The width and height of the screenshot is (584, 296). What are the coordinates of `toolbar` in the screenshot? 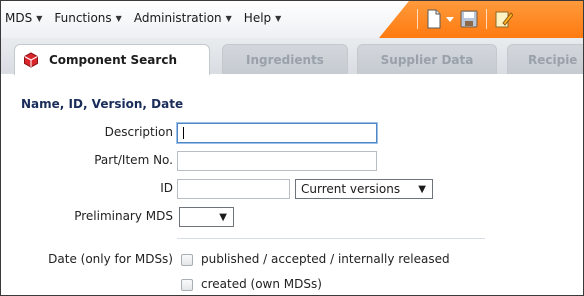 It's located at (461, 19).